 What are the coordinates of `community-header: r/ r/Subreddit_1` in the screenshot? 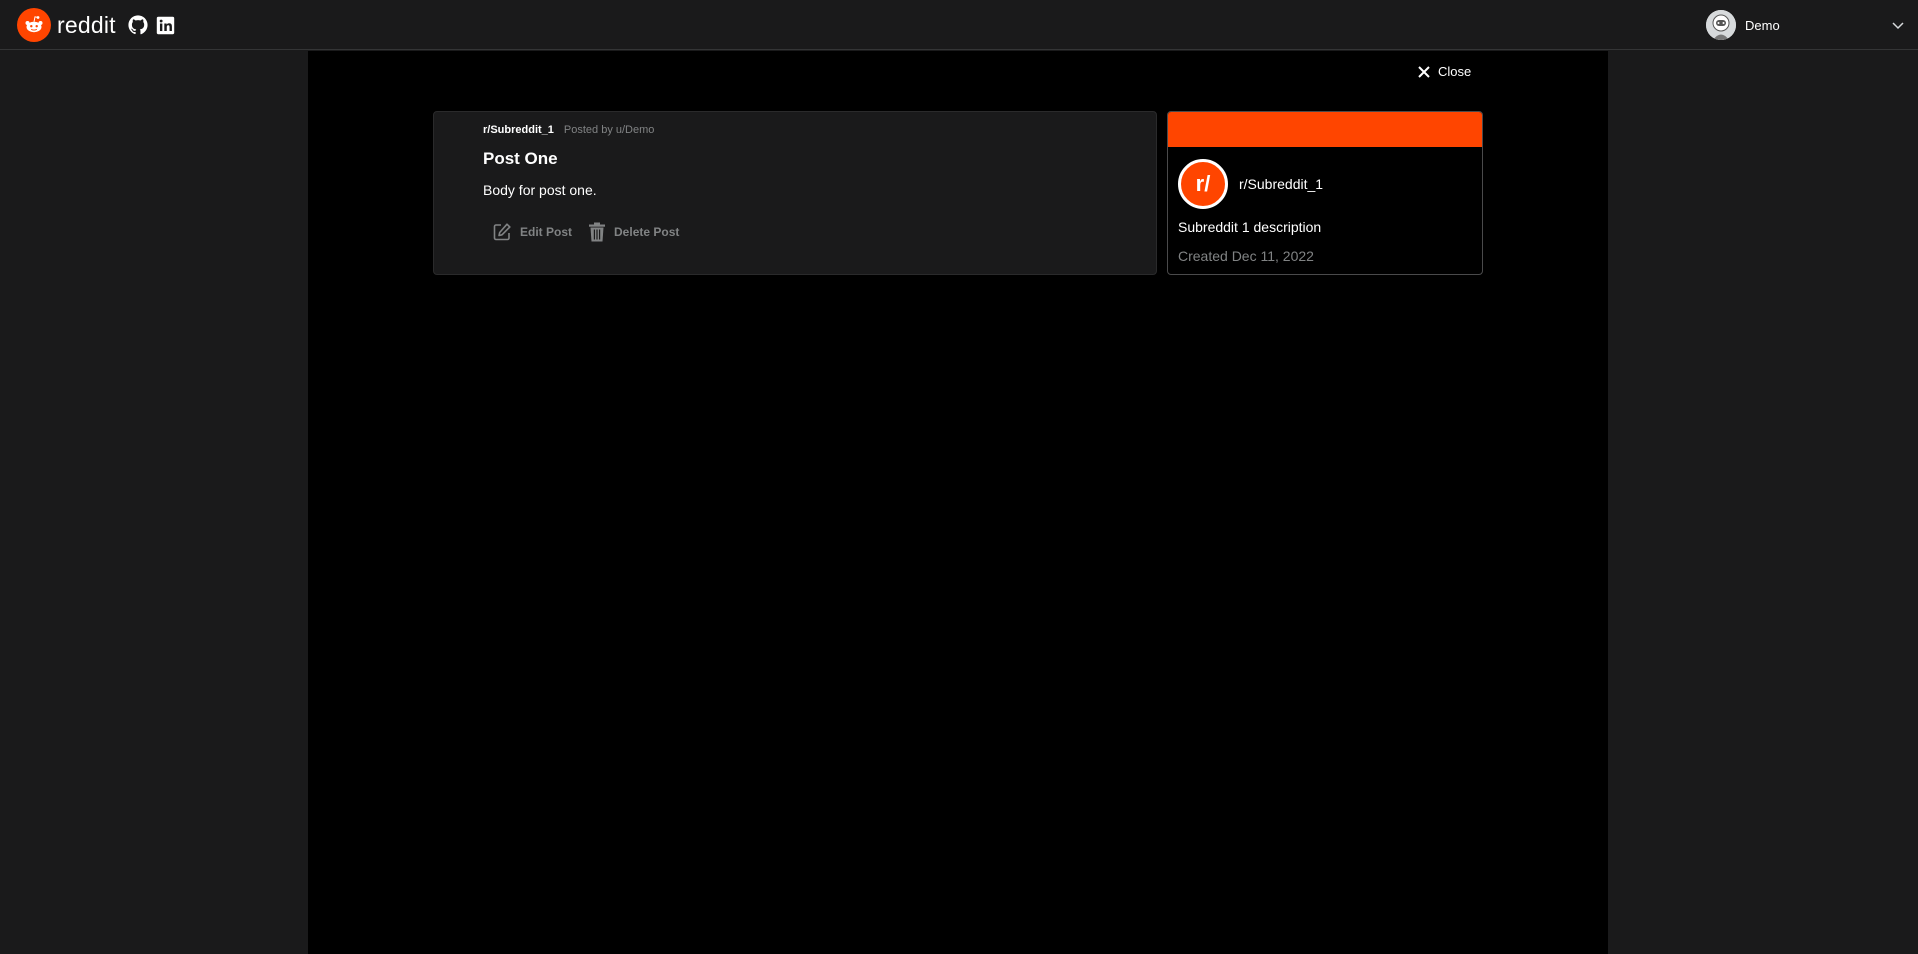 It's located at (1250, 184).